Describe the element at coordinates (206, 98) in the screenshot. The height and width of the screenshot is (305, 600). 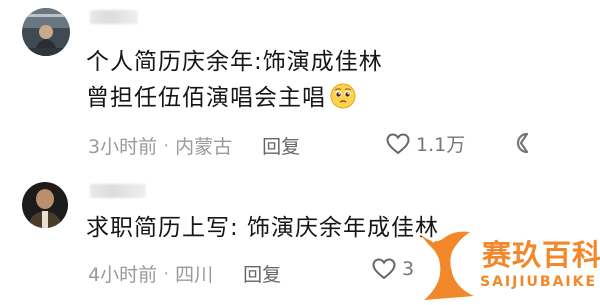
I see `comment-line-text: 曾担任伍佰演唱会主唱` at that location.